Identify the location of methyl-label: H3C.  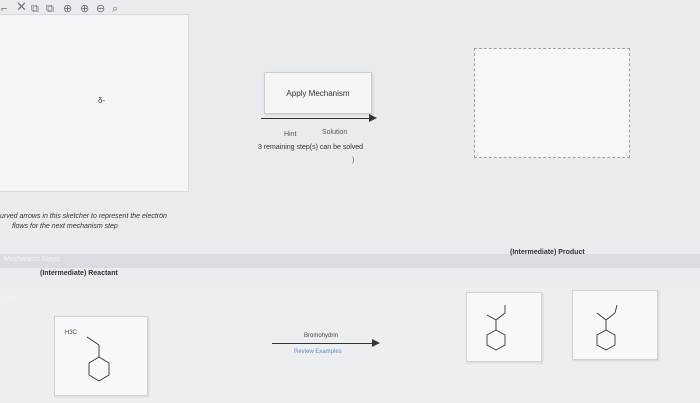
(71, 333).